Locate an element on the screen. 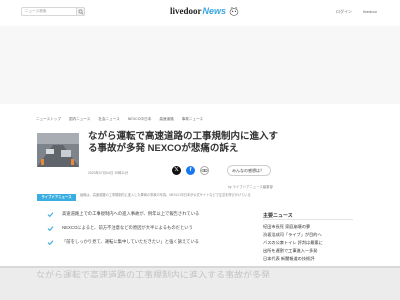 The height and width of the screenshot is (300, 400). summary-item: 「前をしっかり見て、運転に集中していただきたい」と強く訴えている is located at coordinates (123, 242).